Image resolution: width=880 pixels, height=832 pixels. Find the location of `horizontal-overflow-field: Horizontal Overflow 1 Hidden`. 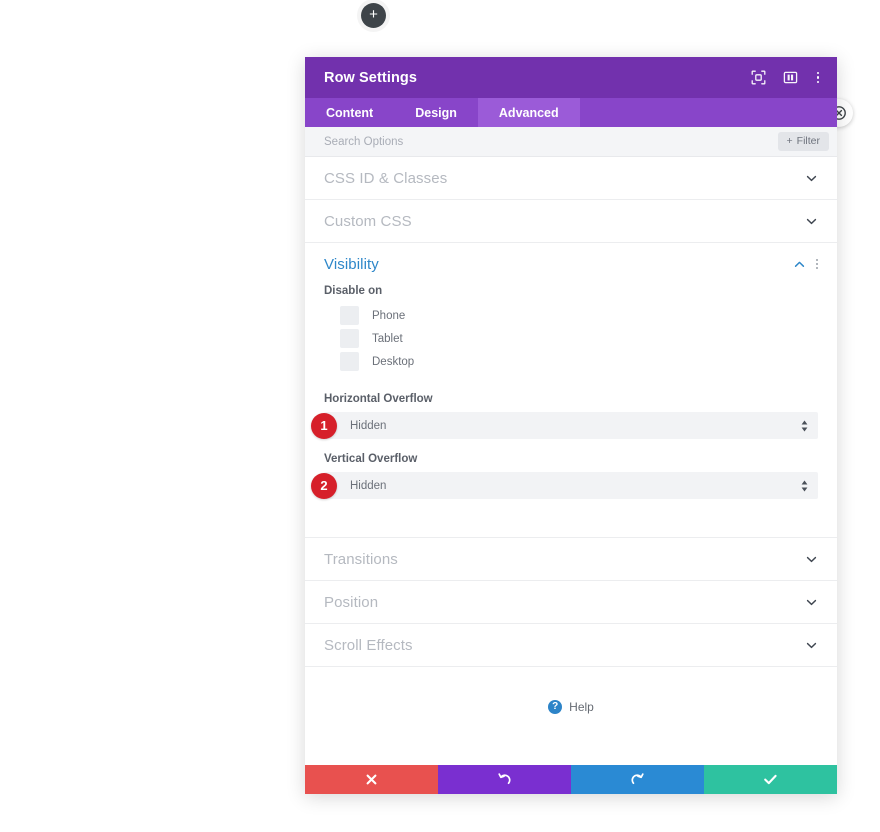

horizontal-overflow-field: Horizontal Overflow 1 Hidden is located at coordinates (564, 416).